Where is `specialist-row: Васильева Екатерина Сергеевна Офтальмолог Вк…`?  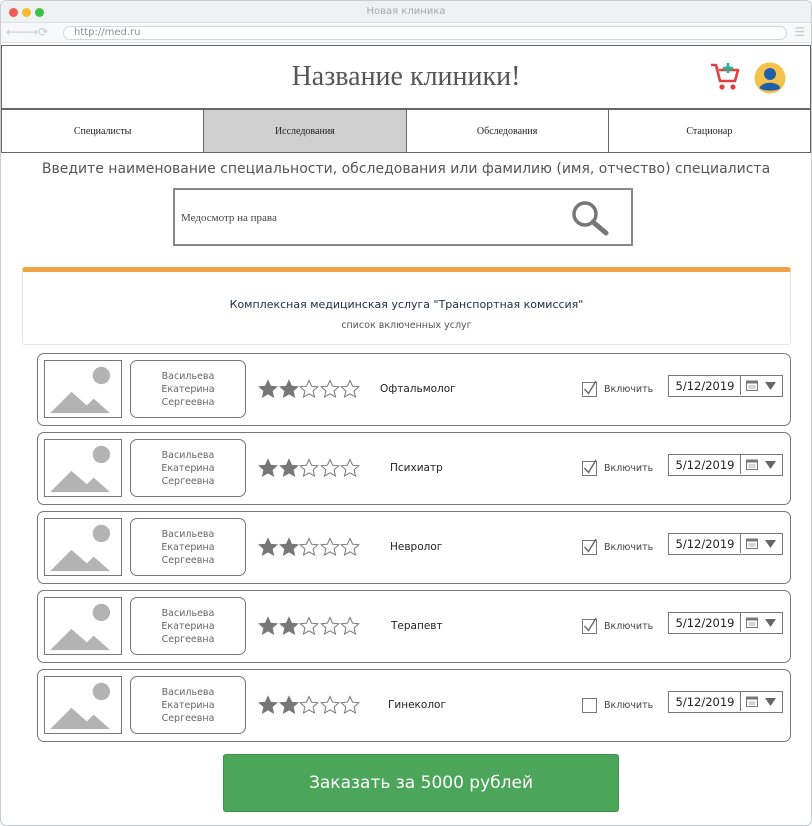 specialist-row: Васильева Екатерина Сергеевна Офтальмолог Вк… is located at coordinates (414, 389).